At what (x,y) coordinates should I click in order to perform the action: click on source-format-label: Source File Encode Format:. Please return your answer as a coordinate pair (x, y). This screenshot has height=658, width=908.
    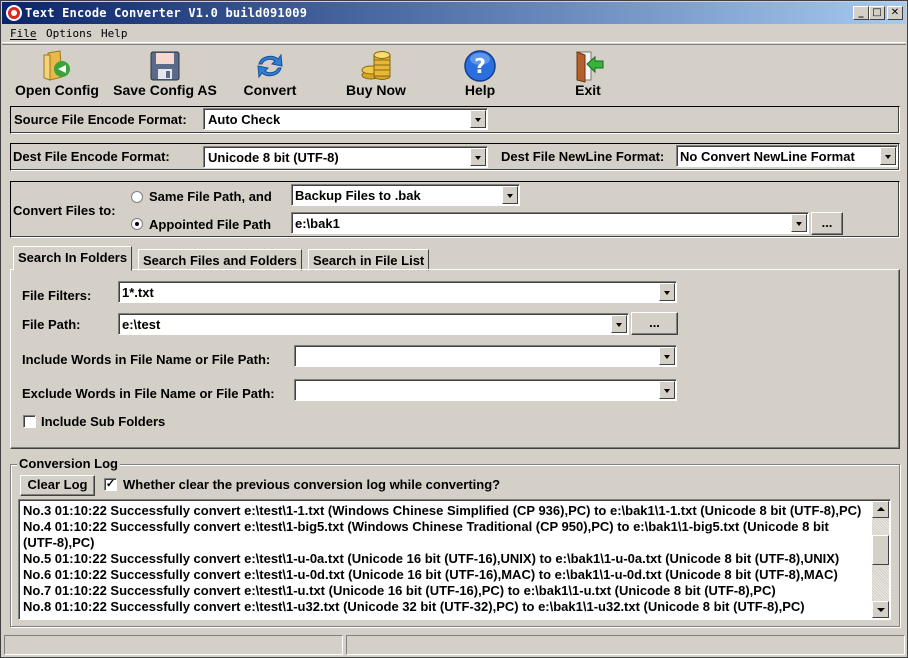
    Looking at the image, I should click on (100, 119).